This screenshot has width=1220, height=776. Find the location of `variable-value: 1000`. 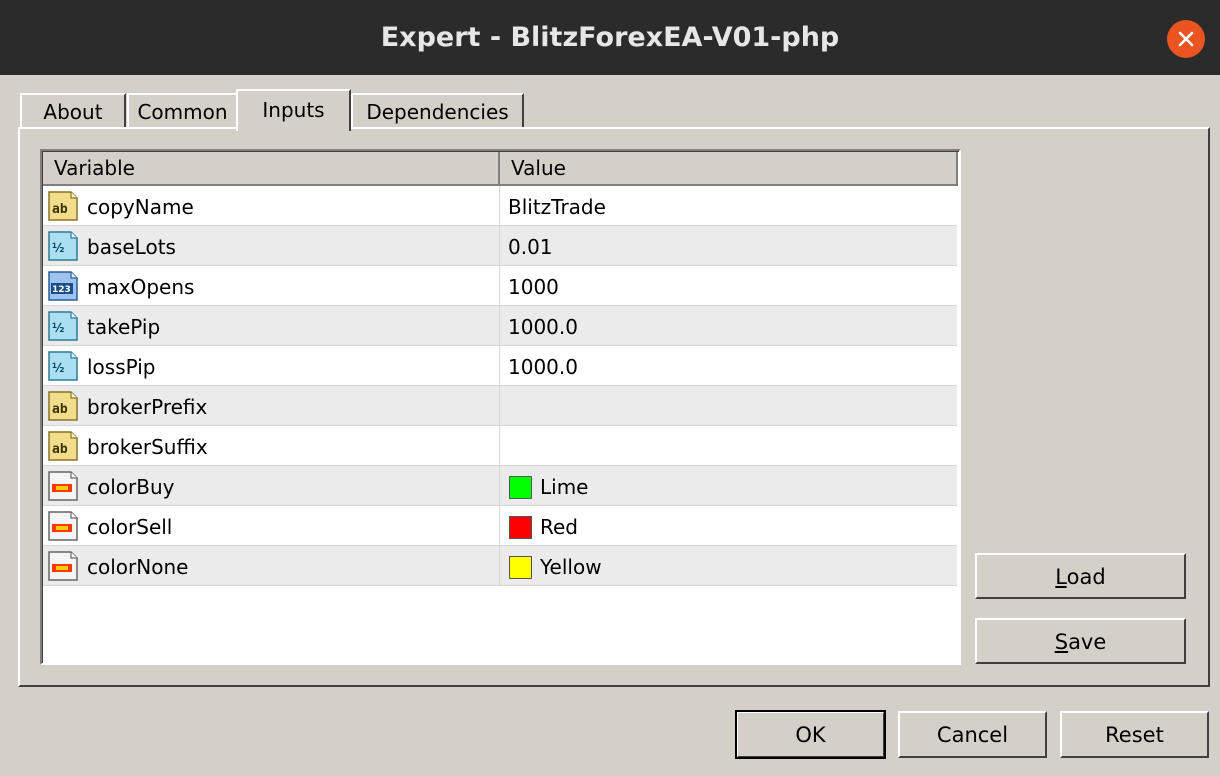

variable-value: 1000 is located at coordinates (533, 287).